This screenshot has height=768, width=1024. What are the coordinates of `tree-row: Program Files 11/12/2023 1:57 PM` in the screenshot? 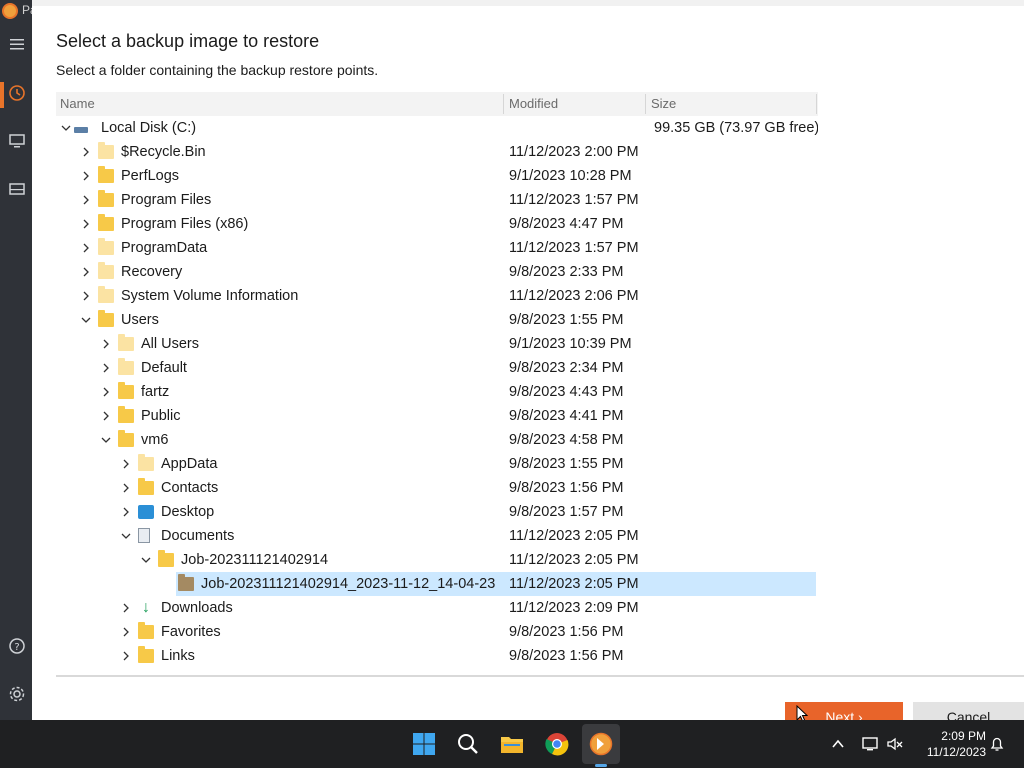 It's located at (437, 200).